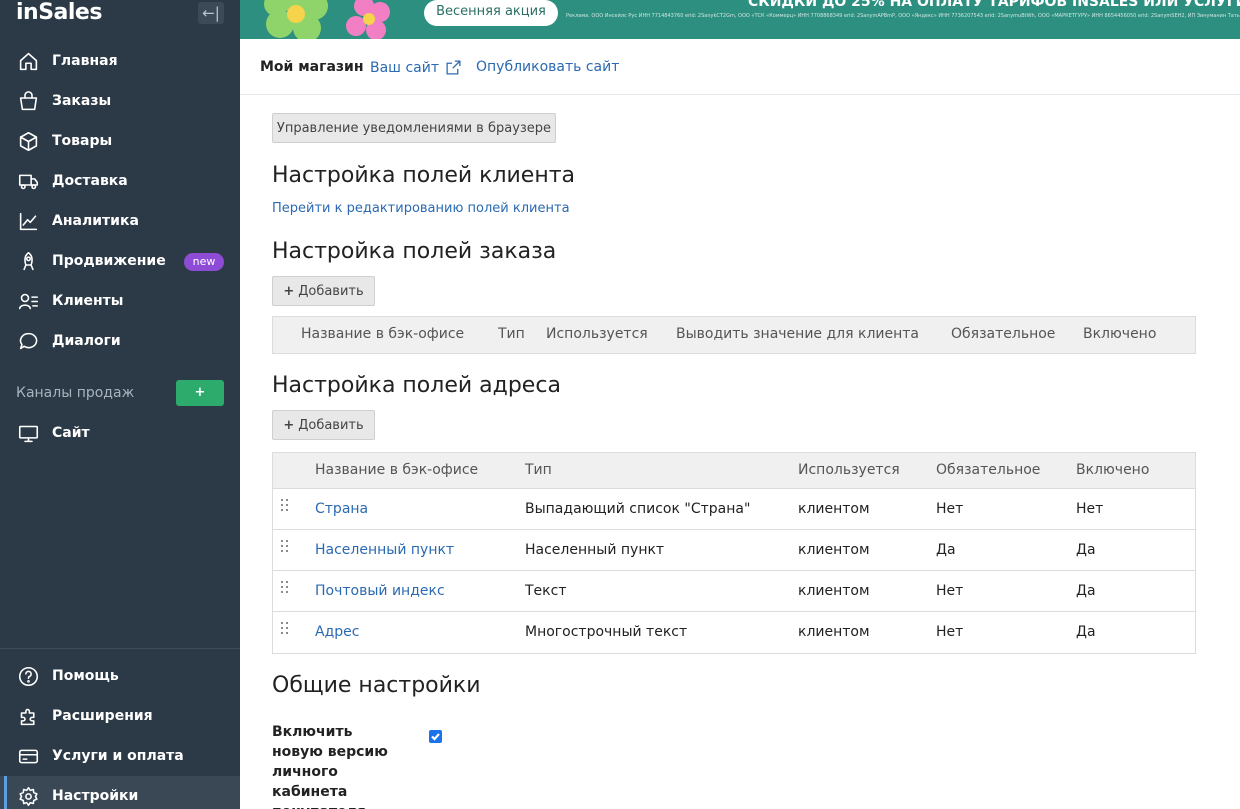  I want to click on card-icon, so click(28, 756).